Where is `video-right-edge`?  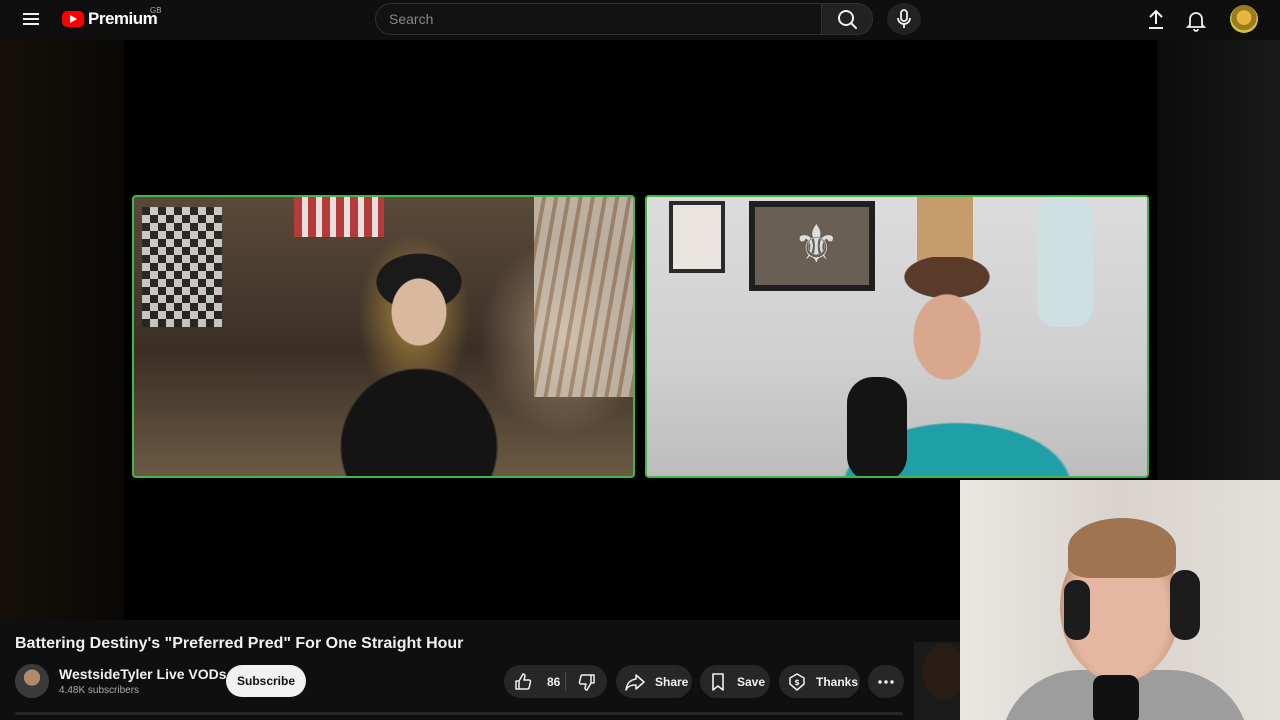
video-right-edge is located at coordinates (1218, 260).